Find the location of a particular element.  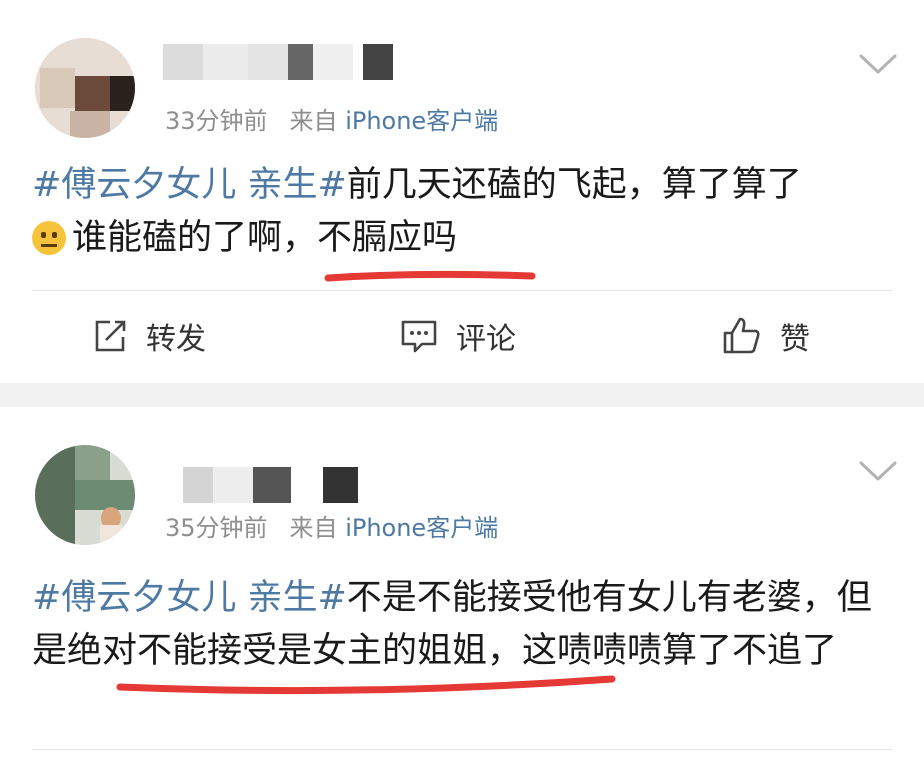

comment-label: 评论 is located at coordinates (486, 339).